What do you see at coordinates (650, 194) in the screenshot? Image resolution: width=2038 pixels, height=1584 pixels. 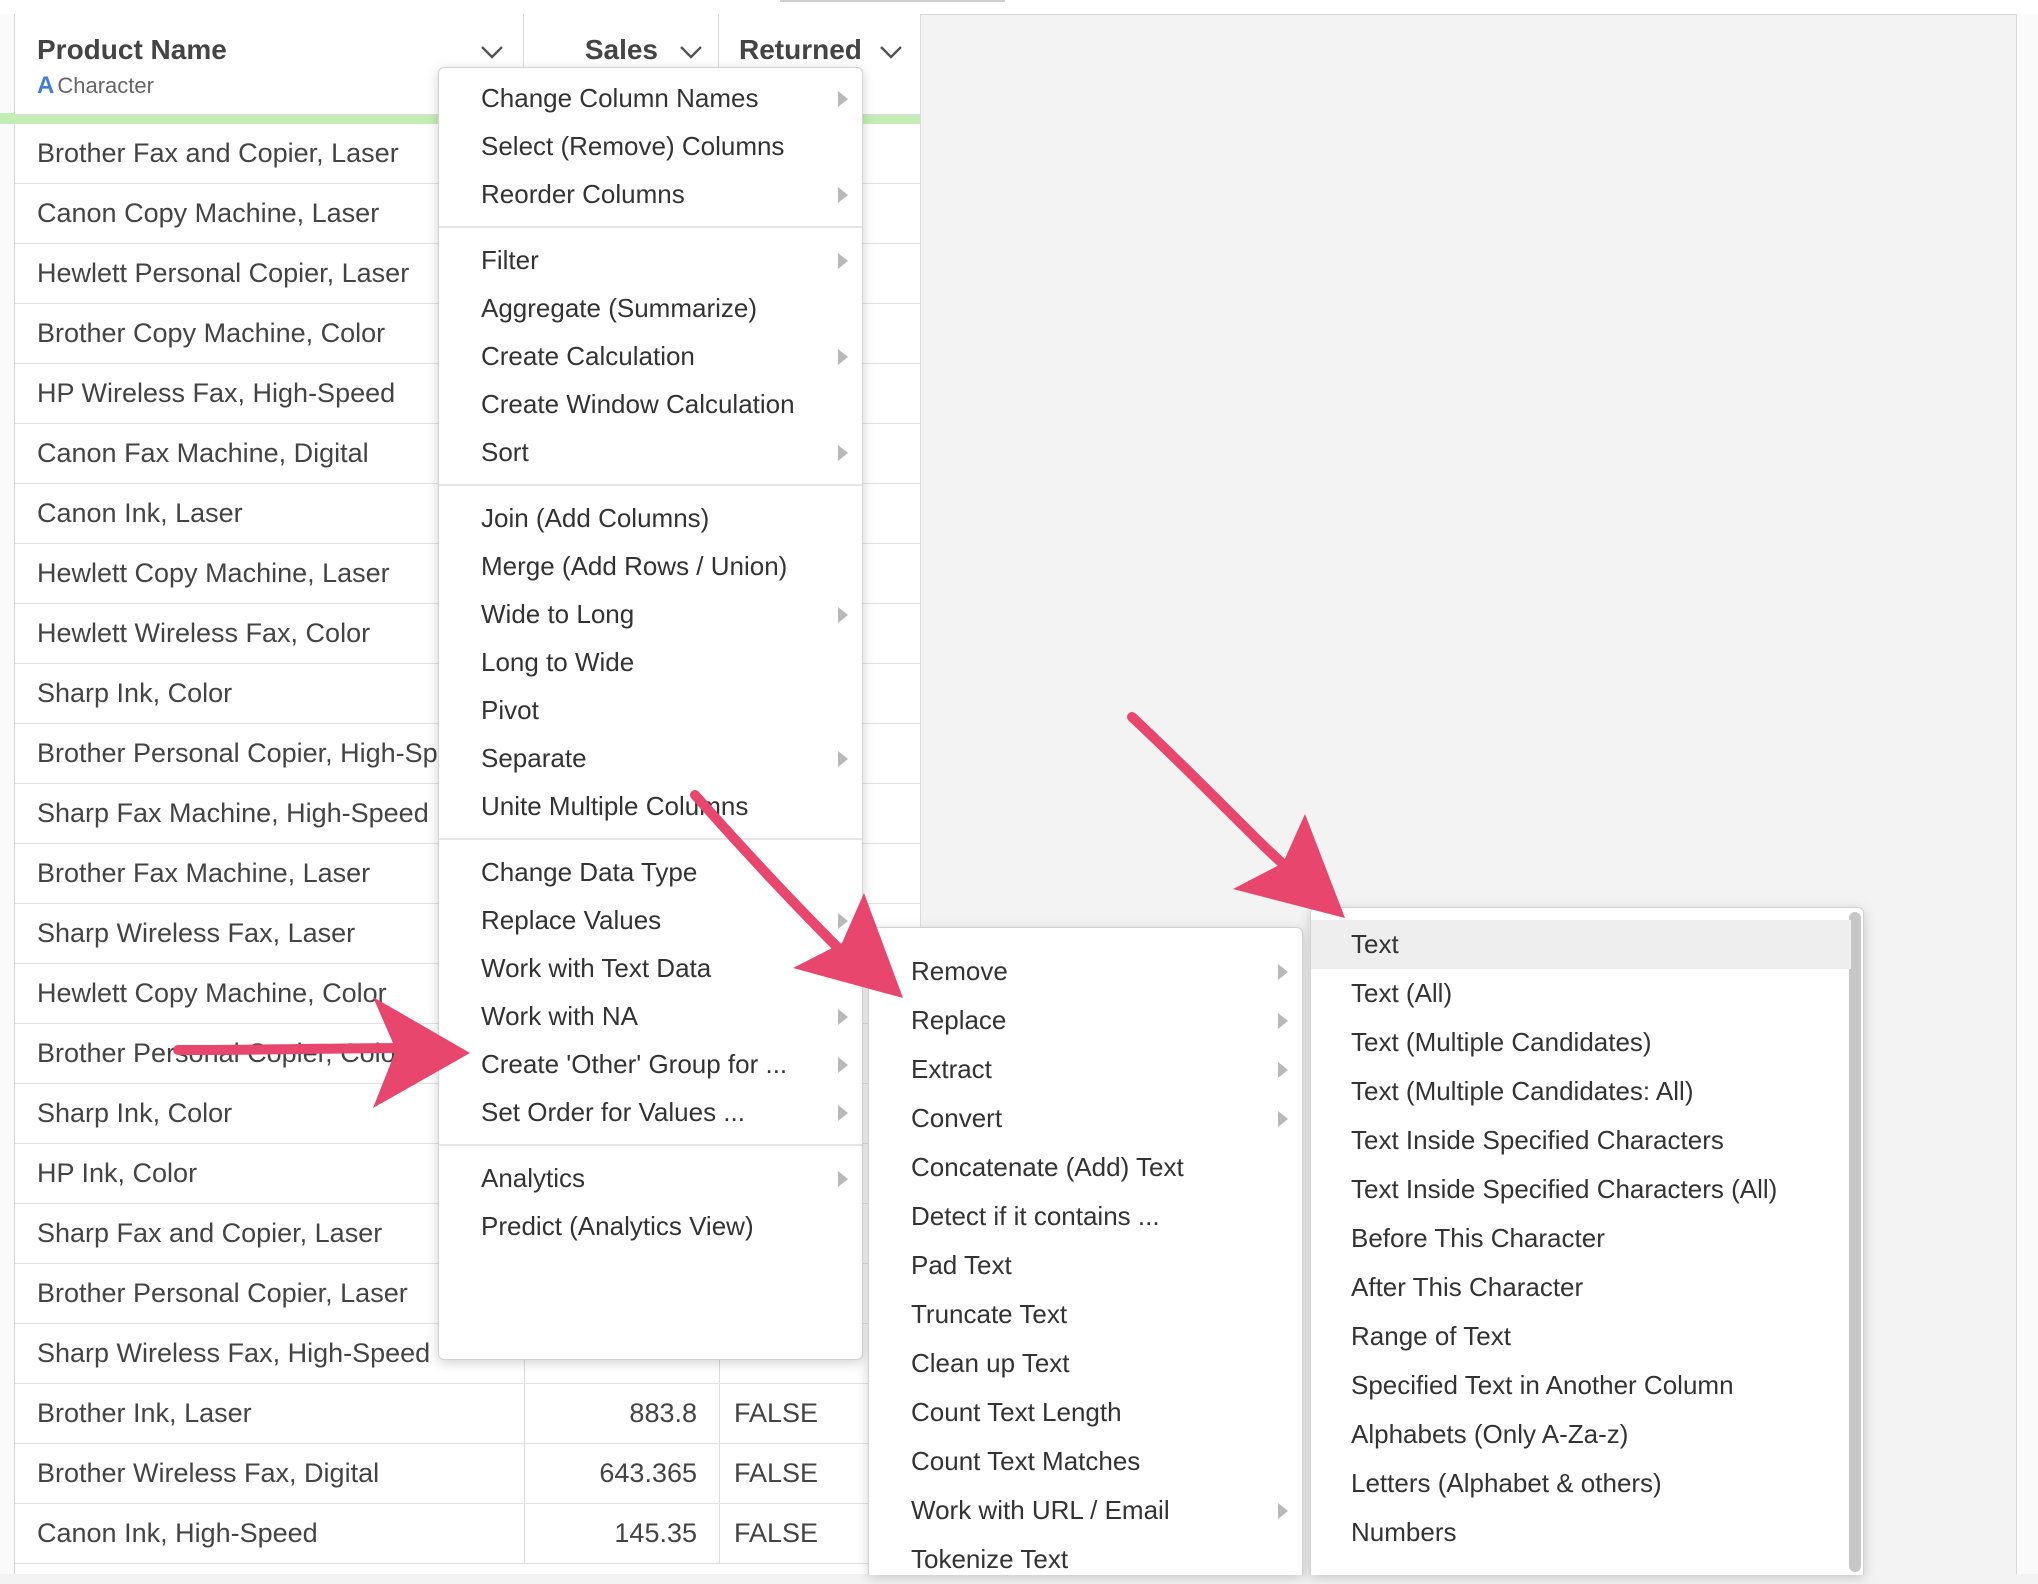 I see `menu-item-reorder-columns: Reorder Columns` at bounding box center [650, 194].